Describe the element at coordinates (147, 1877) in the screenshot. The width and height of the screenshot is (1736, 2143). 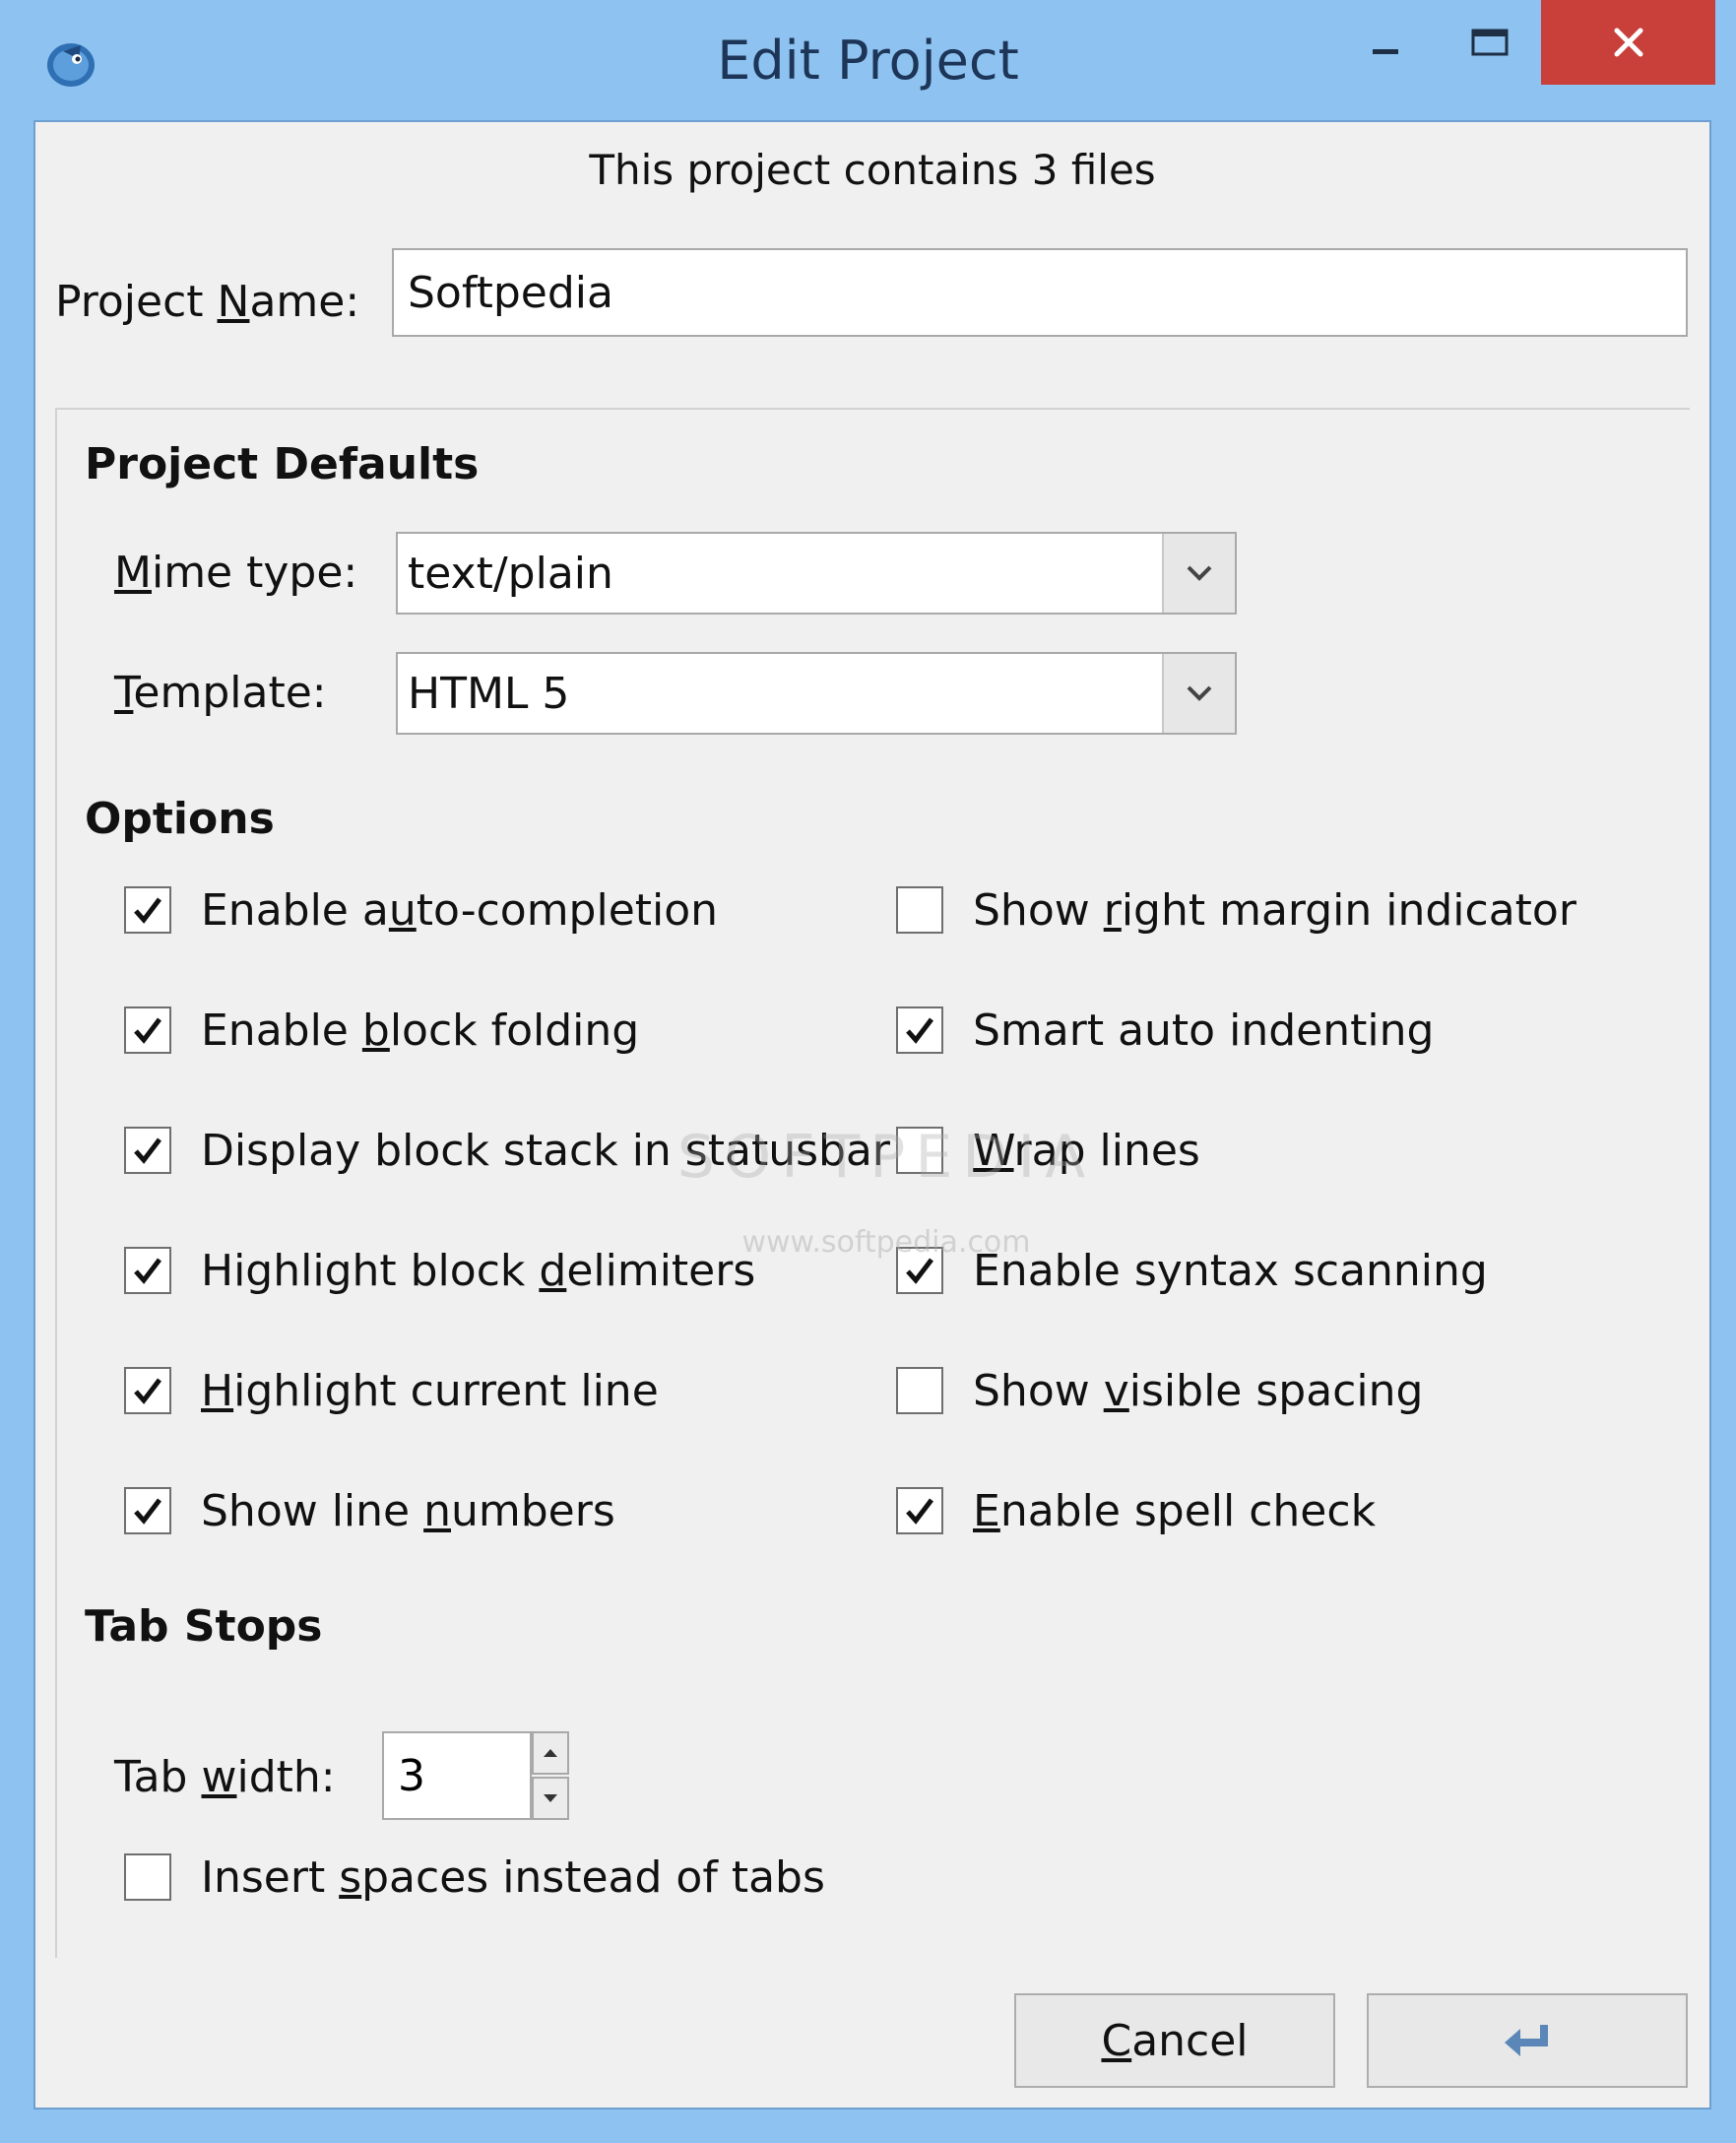
I see `insert-spaces-checkbox` at that location.